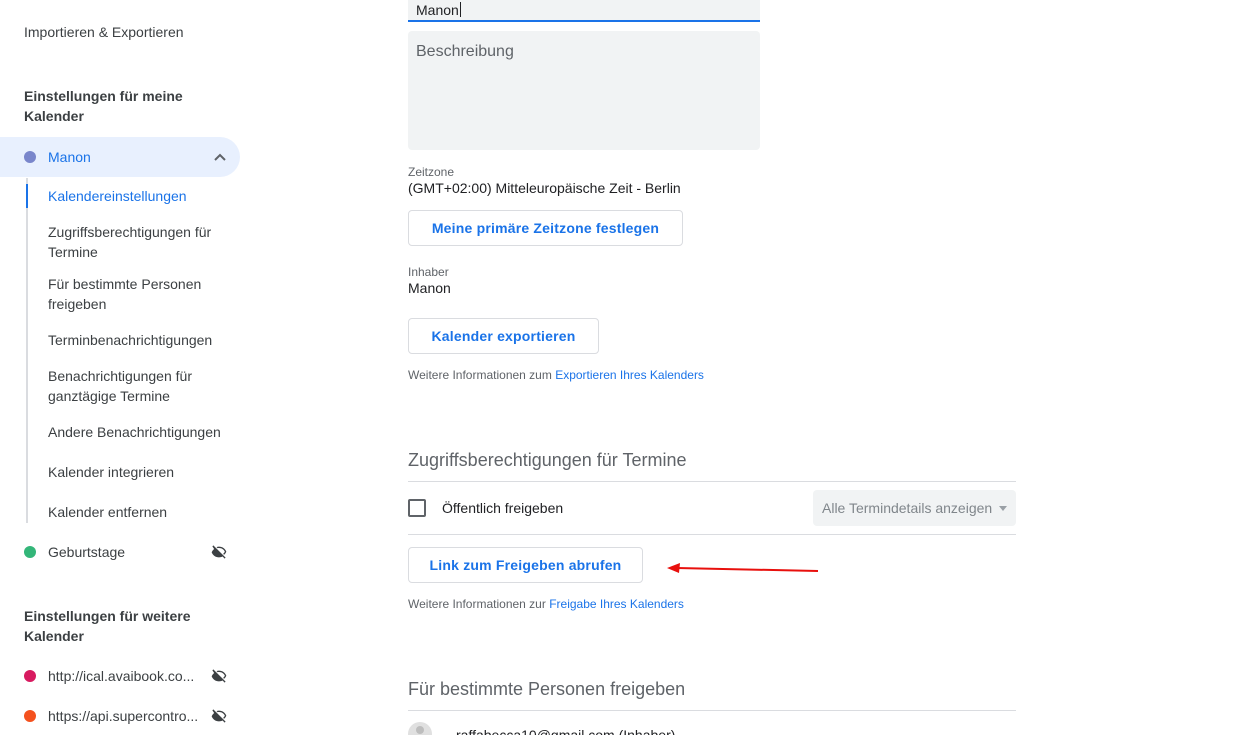 This screenshot has width=1250, height=735. What do you see at coordinates (629, 375) in the screenshot?
I see `export-info-link: Exportieren Ihres Kalenders` at bounding box center [629, 375].